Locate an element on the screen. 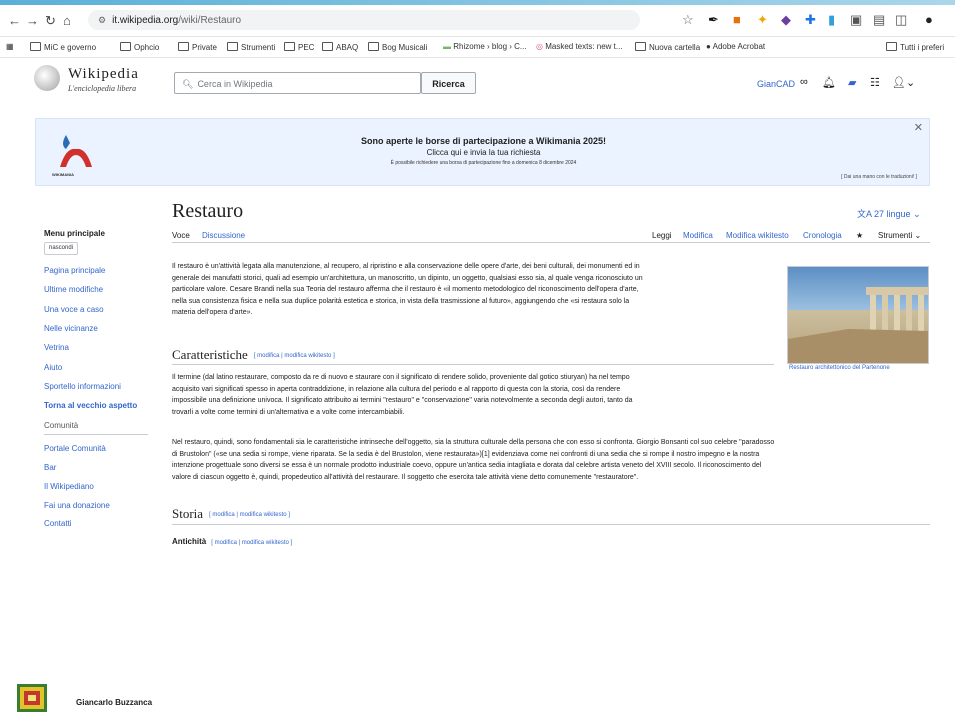  parthenon-image is located at coordinates (858, 315).